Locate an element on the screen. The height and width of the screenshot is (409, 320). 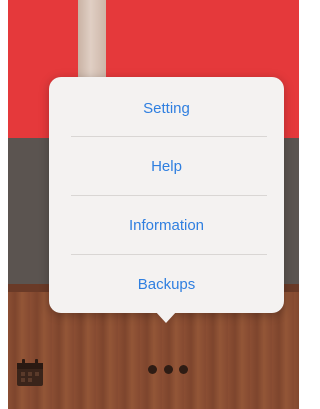
menu-item-label: Information is located at coordinates (166, 225).